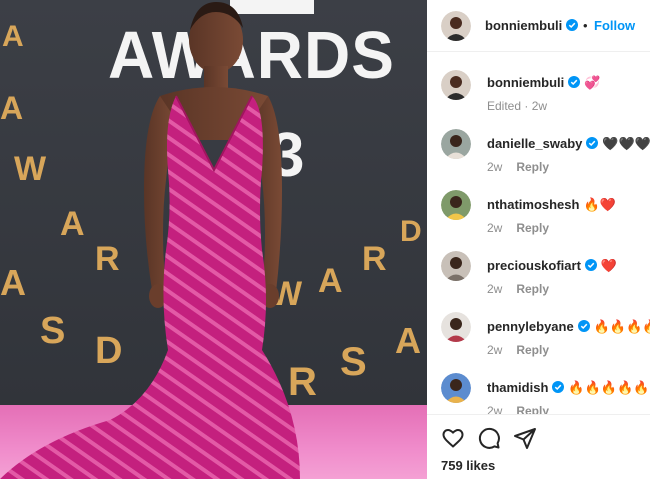  I want to click on follow-button: Follow, so click(614, 25).